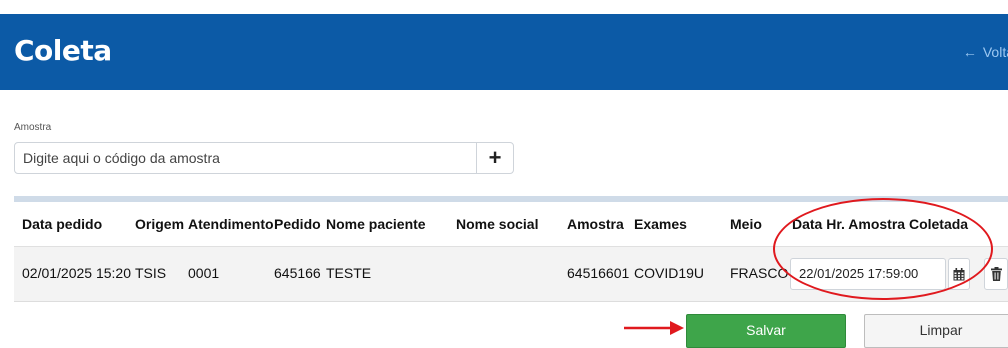 The height and width of the screenshot is (348, 1008). Describe the element at coordinates (62, 224) in the screenshot. I see `col-data-pedido: Data pedido` at that location.